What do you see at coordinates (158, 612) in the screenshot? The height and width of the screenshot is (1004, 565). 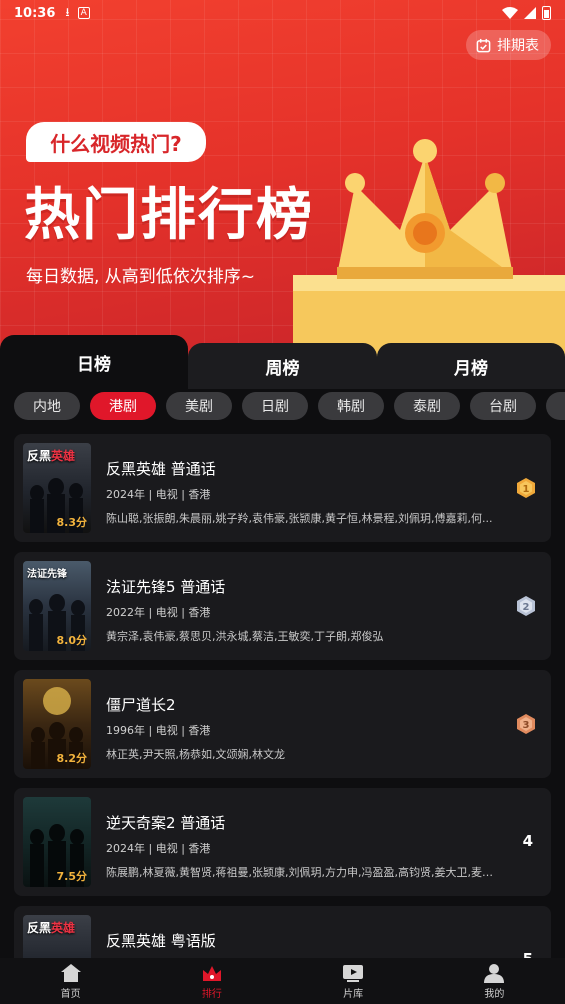 I see `item-meta: 2022年 | 电视 | 香港` at bounding box center [158, 612].